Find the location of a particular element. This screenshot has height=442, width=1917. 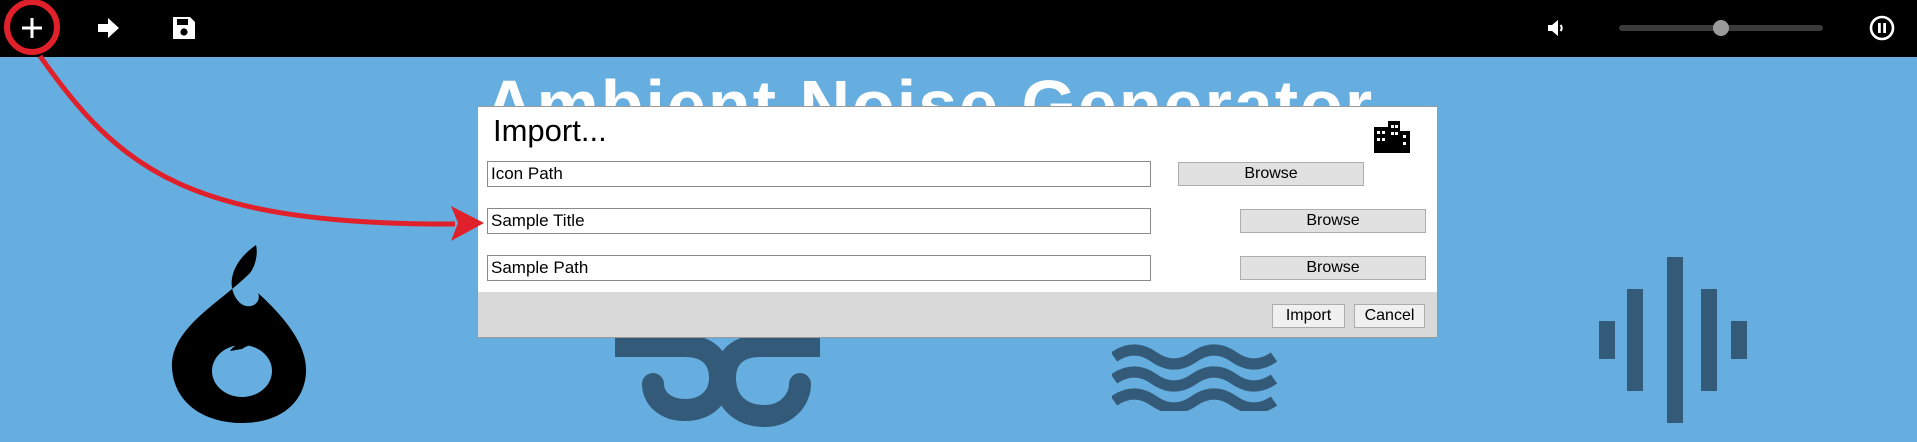

water-waves-icon is located at coordinates (1197, 377).